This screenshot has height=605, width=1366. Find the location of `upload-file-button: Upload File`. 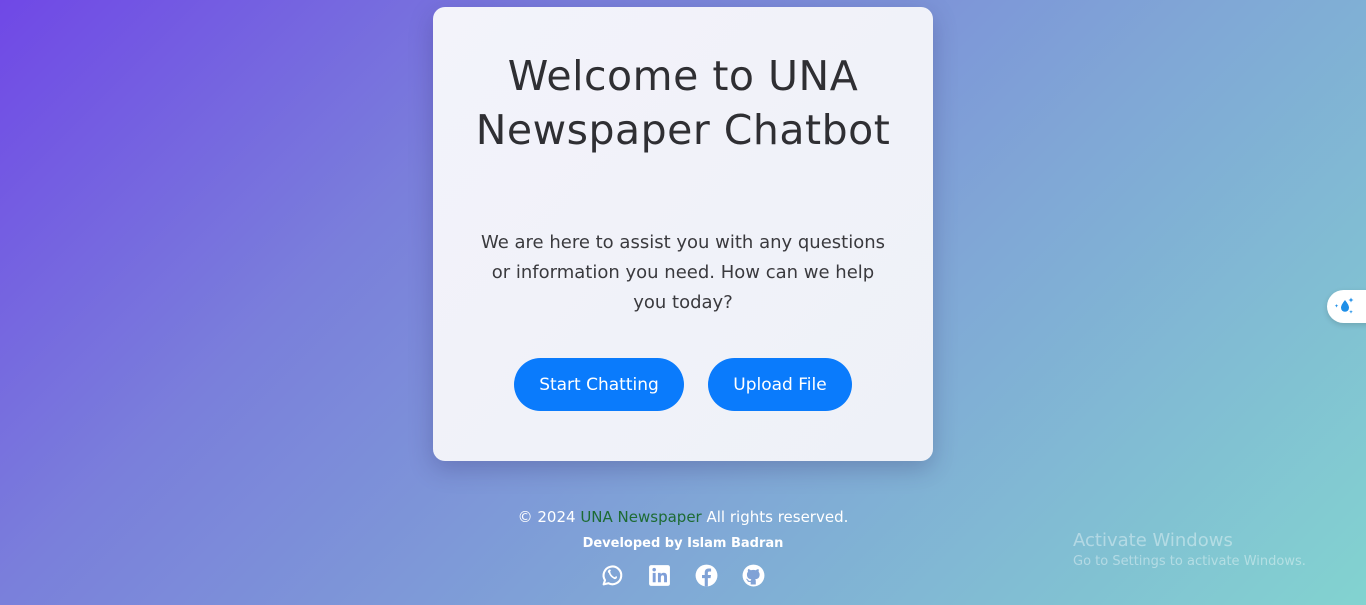

upload-file-button: Upload File is located at coordinates (780, 384).